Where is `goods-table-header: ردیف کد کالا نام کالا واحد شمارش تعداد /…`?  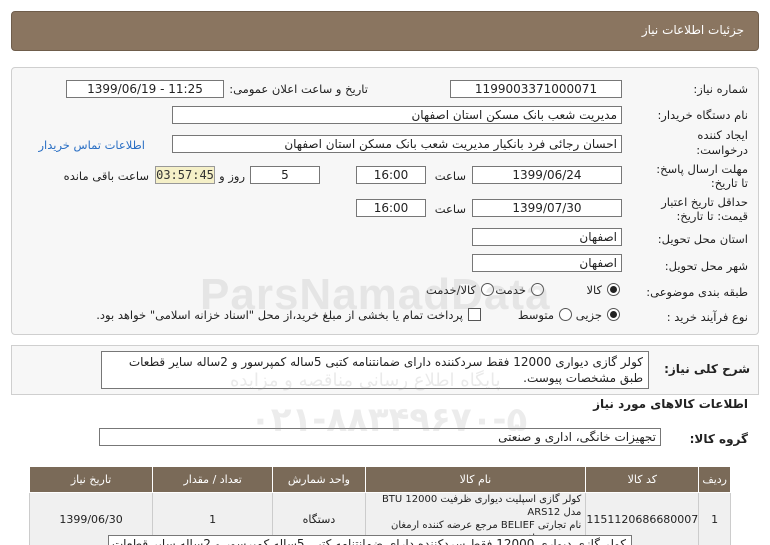 goods-table-header: ردیف کد کالا نام کالا واحد شمارش تعداد /… is located at coordinates (379, 479).